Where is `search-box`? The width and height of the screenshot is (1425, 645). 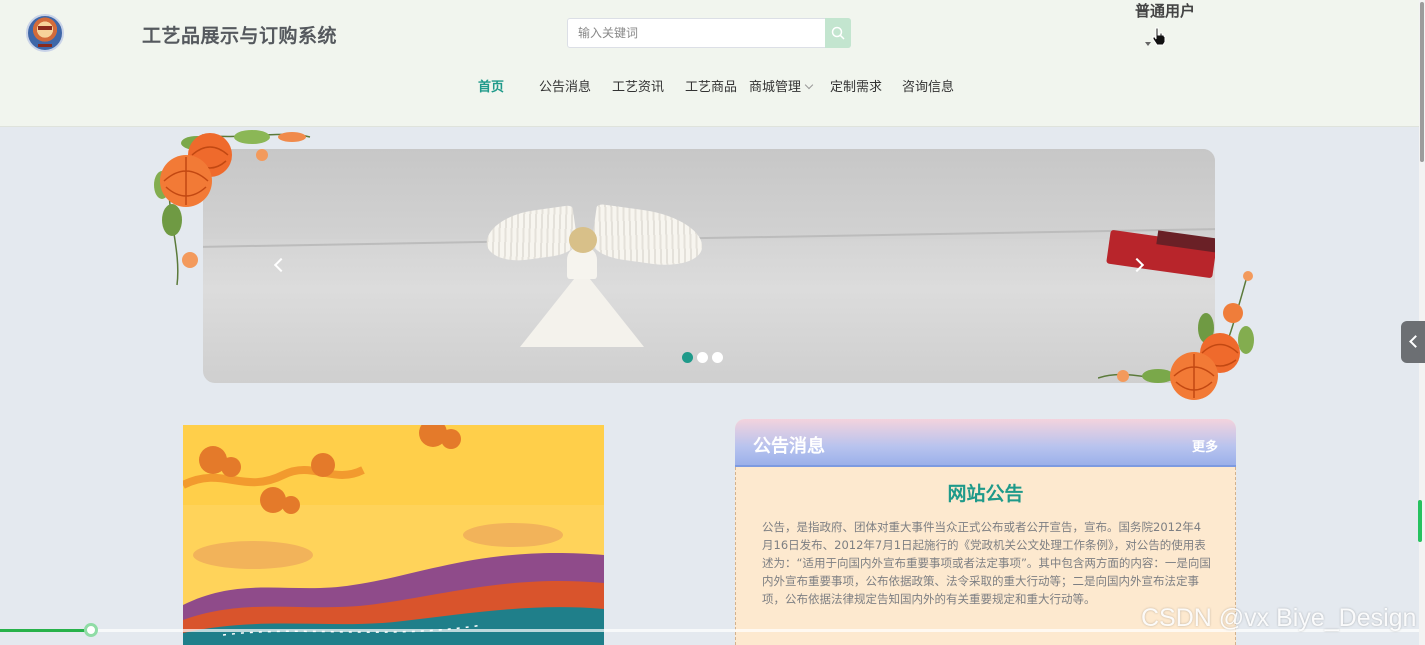
search-box is located at coordinates (709, 33).